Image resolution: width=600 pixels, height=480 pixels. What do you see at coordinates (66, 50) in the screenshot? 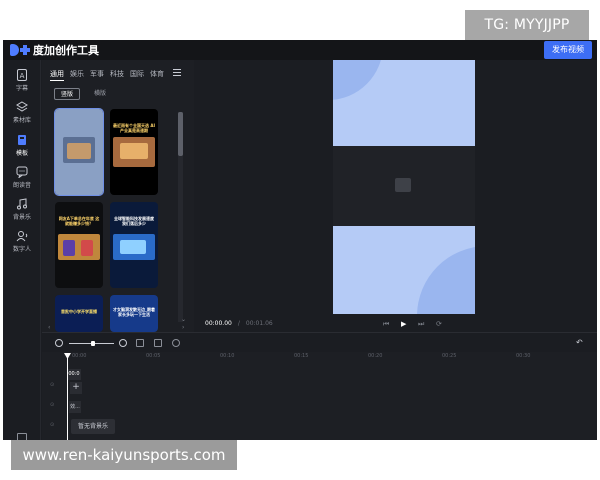
I see `app-title: 度加创作工具` at bounding box center [66, 50].